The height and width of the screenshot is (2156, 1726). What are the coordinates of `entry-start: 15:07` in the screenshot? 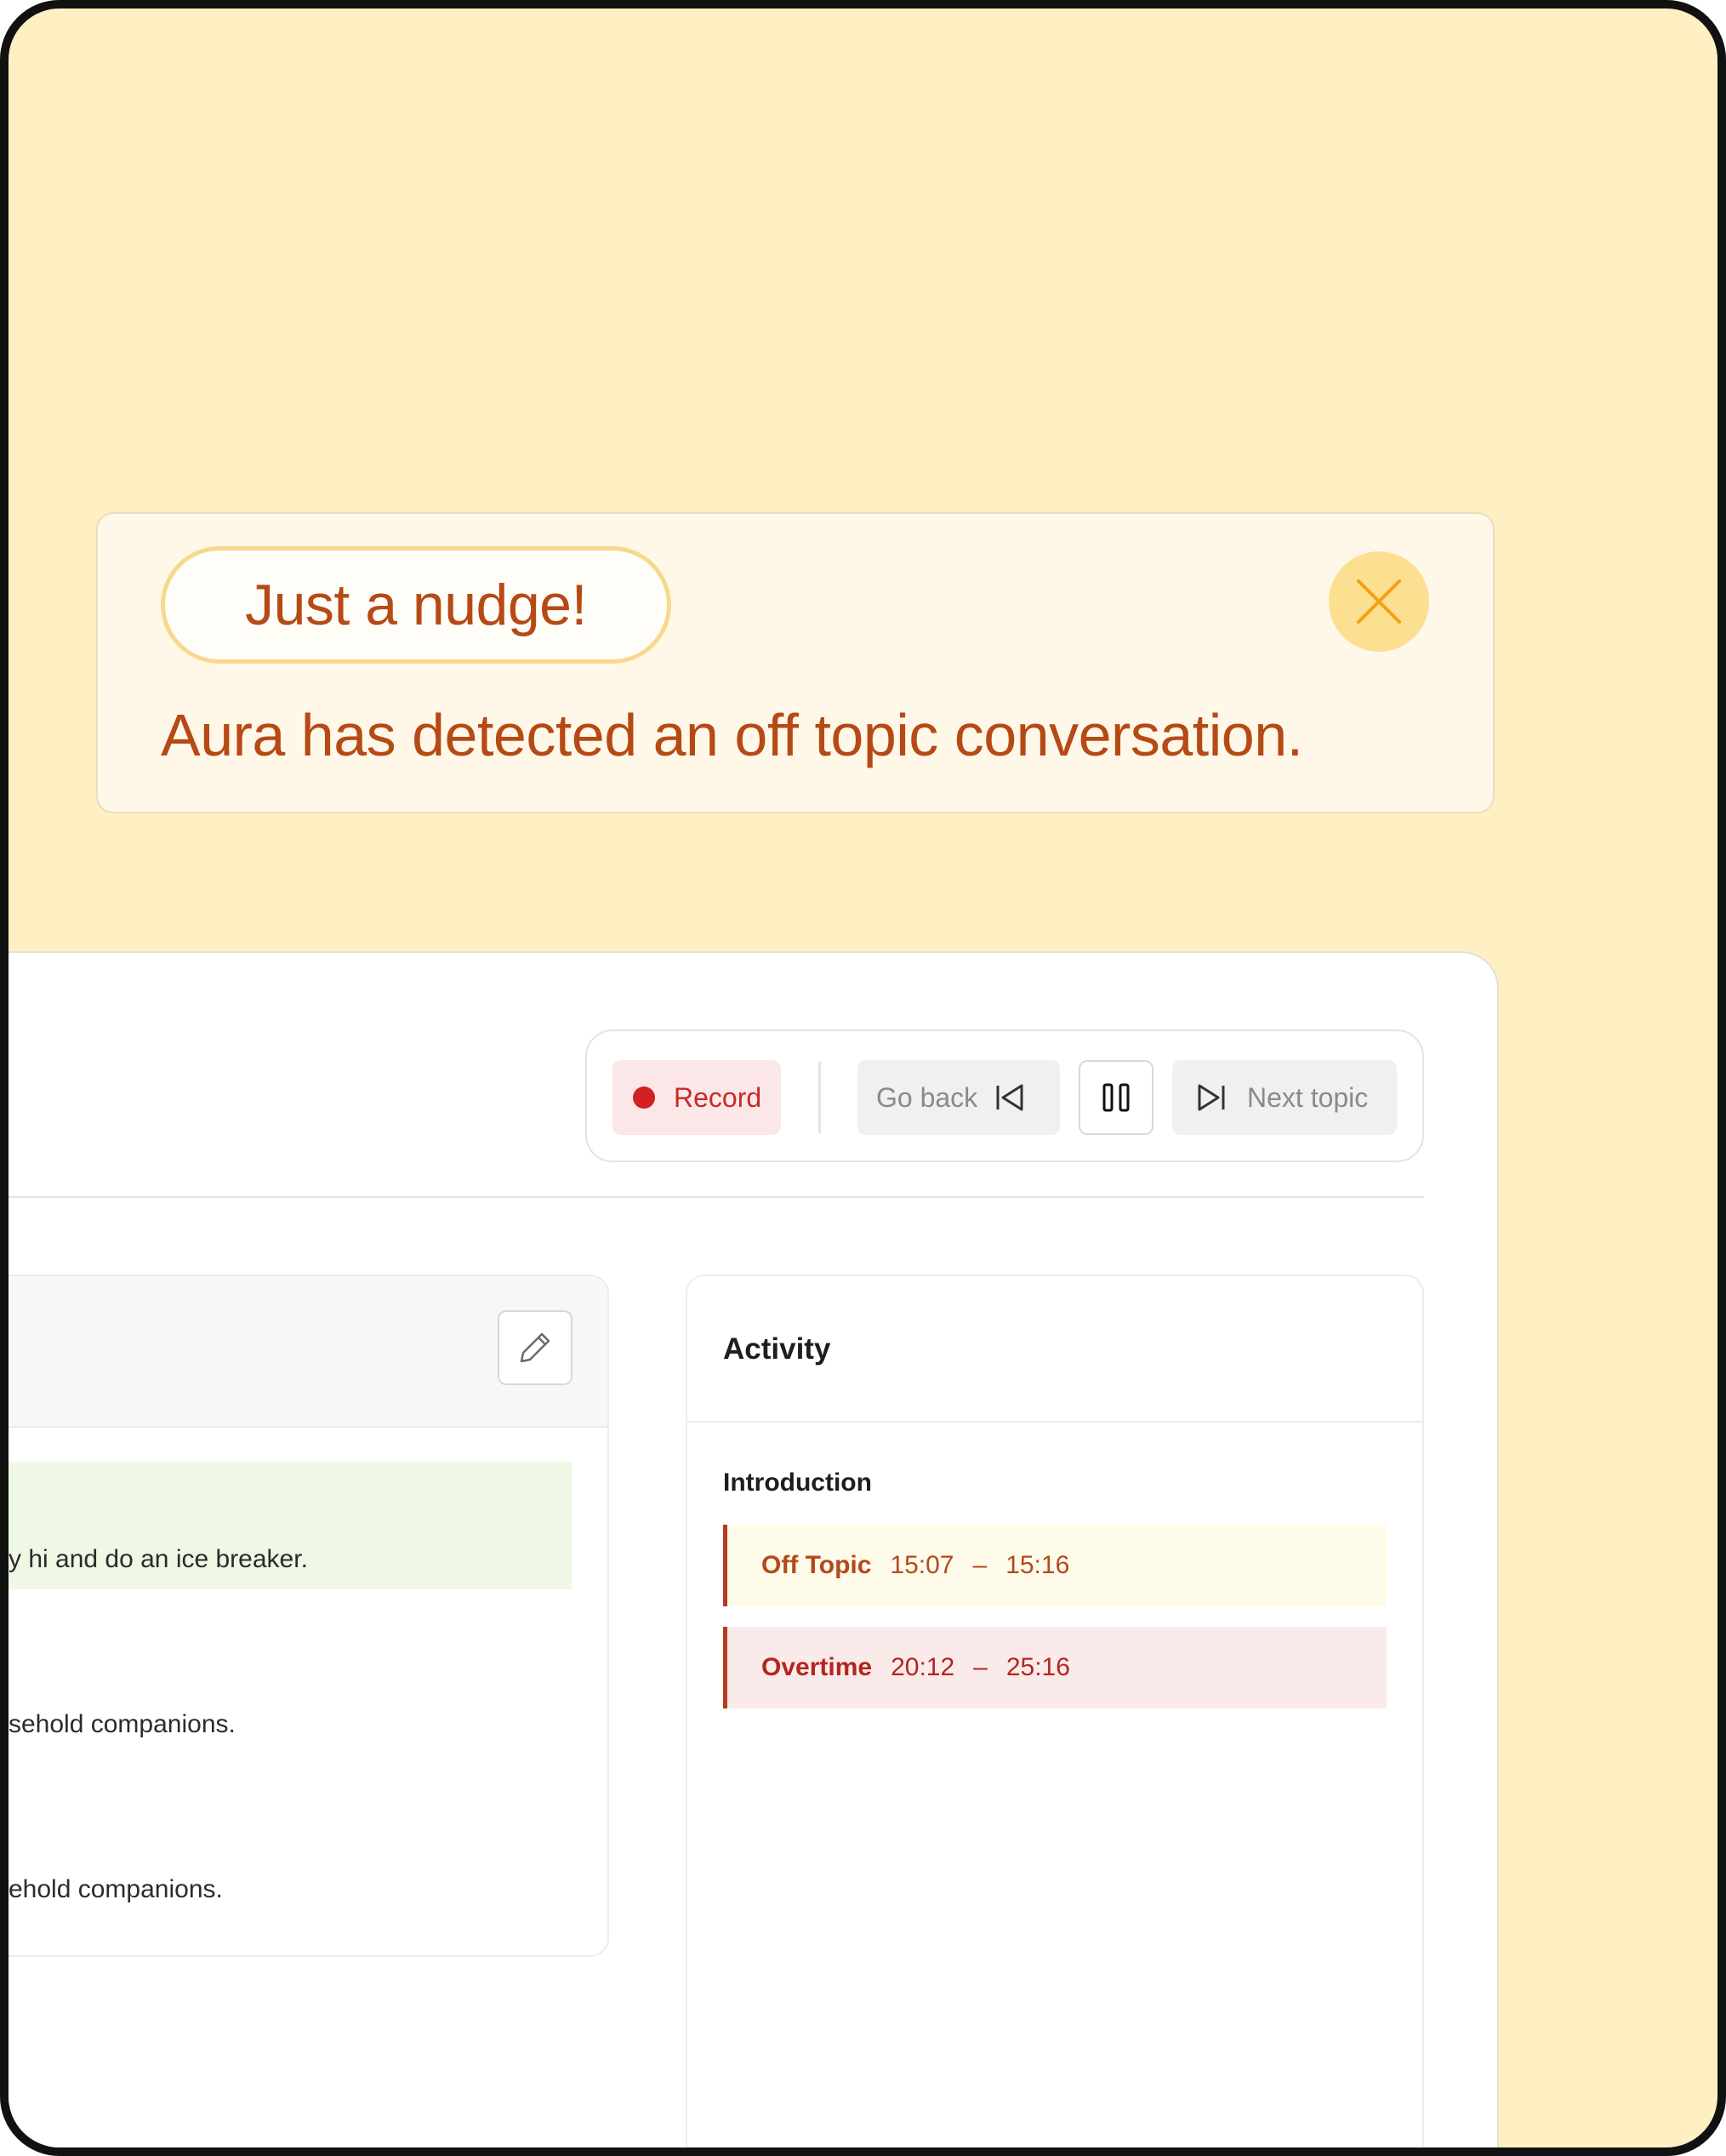 It's located at (922, 1565).